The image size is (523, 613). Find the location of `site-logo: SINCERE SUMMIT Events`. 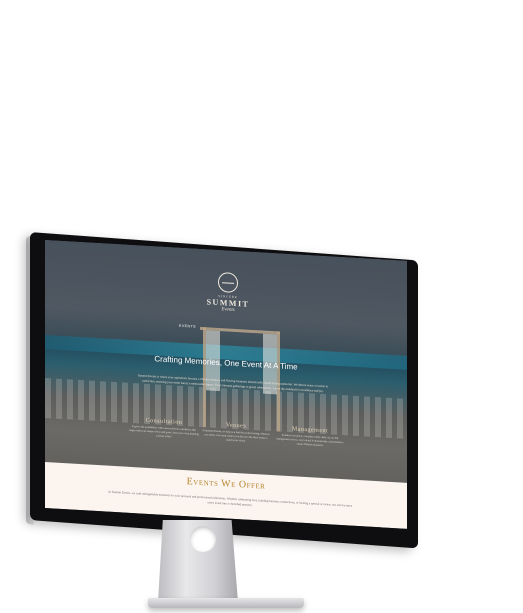

site-logo: SINCERE SUMMIT Events is located at coordinates (228, 292).